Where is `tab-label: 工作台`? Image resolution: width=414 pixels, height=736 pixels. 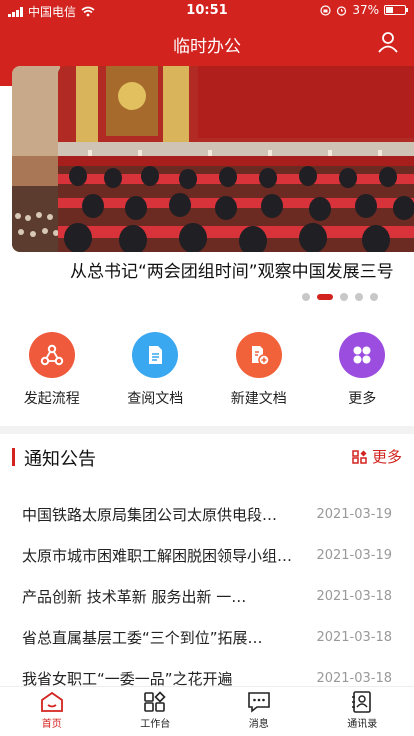
tab-label: 工作台 is located at coordinates (155, 724).